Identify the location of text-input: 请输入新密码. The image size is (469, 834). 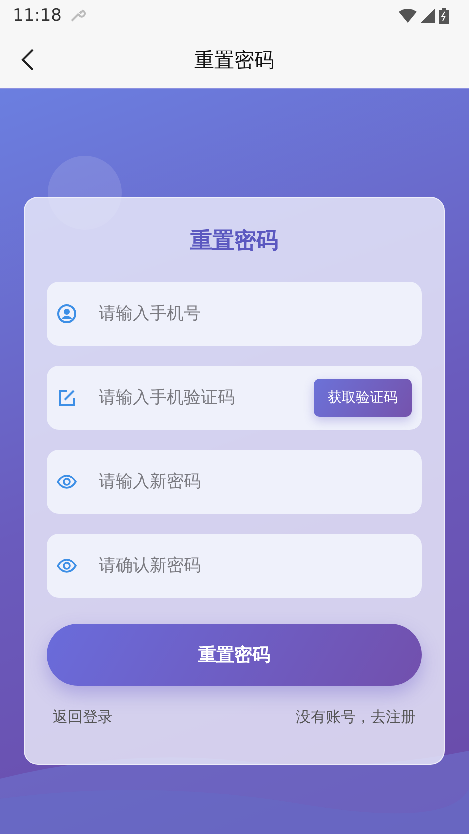
(254, 482).